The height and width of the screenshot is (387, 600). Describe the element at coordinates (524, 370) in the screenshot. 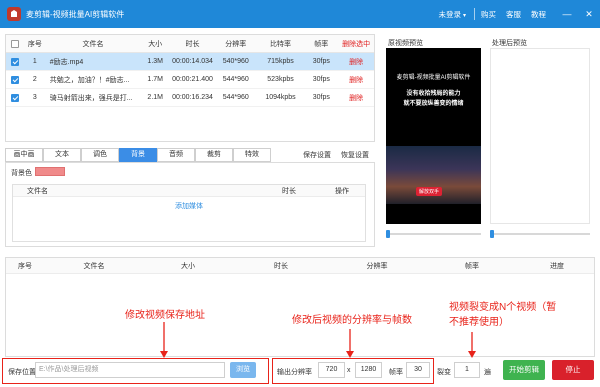

I see `start-edit-button: 开始剪辑` at that location.